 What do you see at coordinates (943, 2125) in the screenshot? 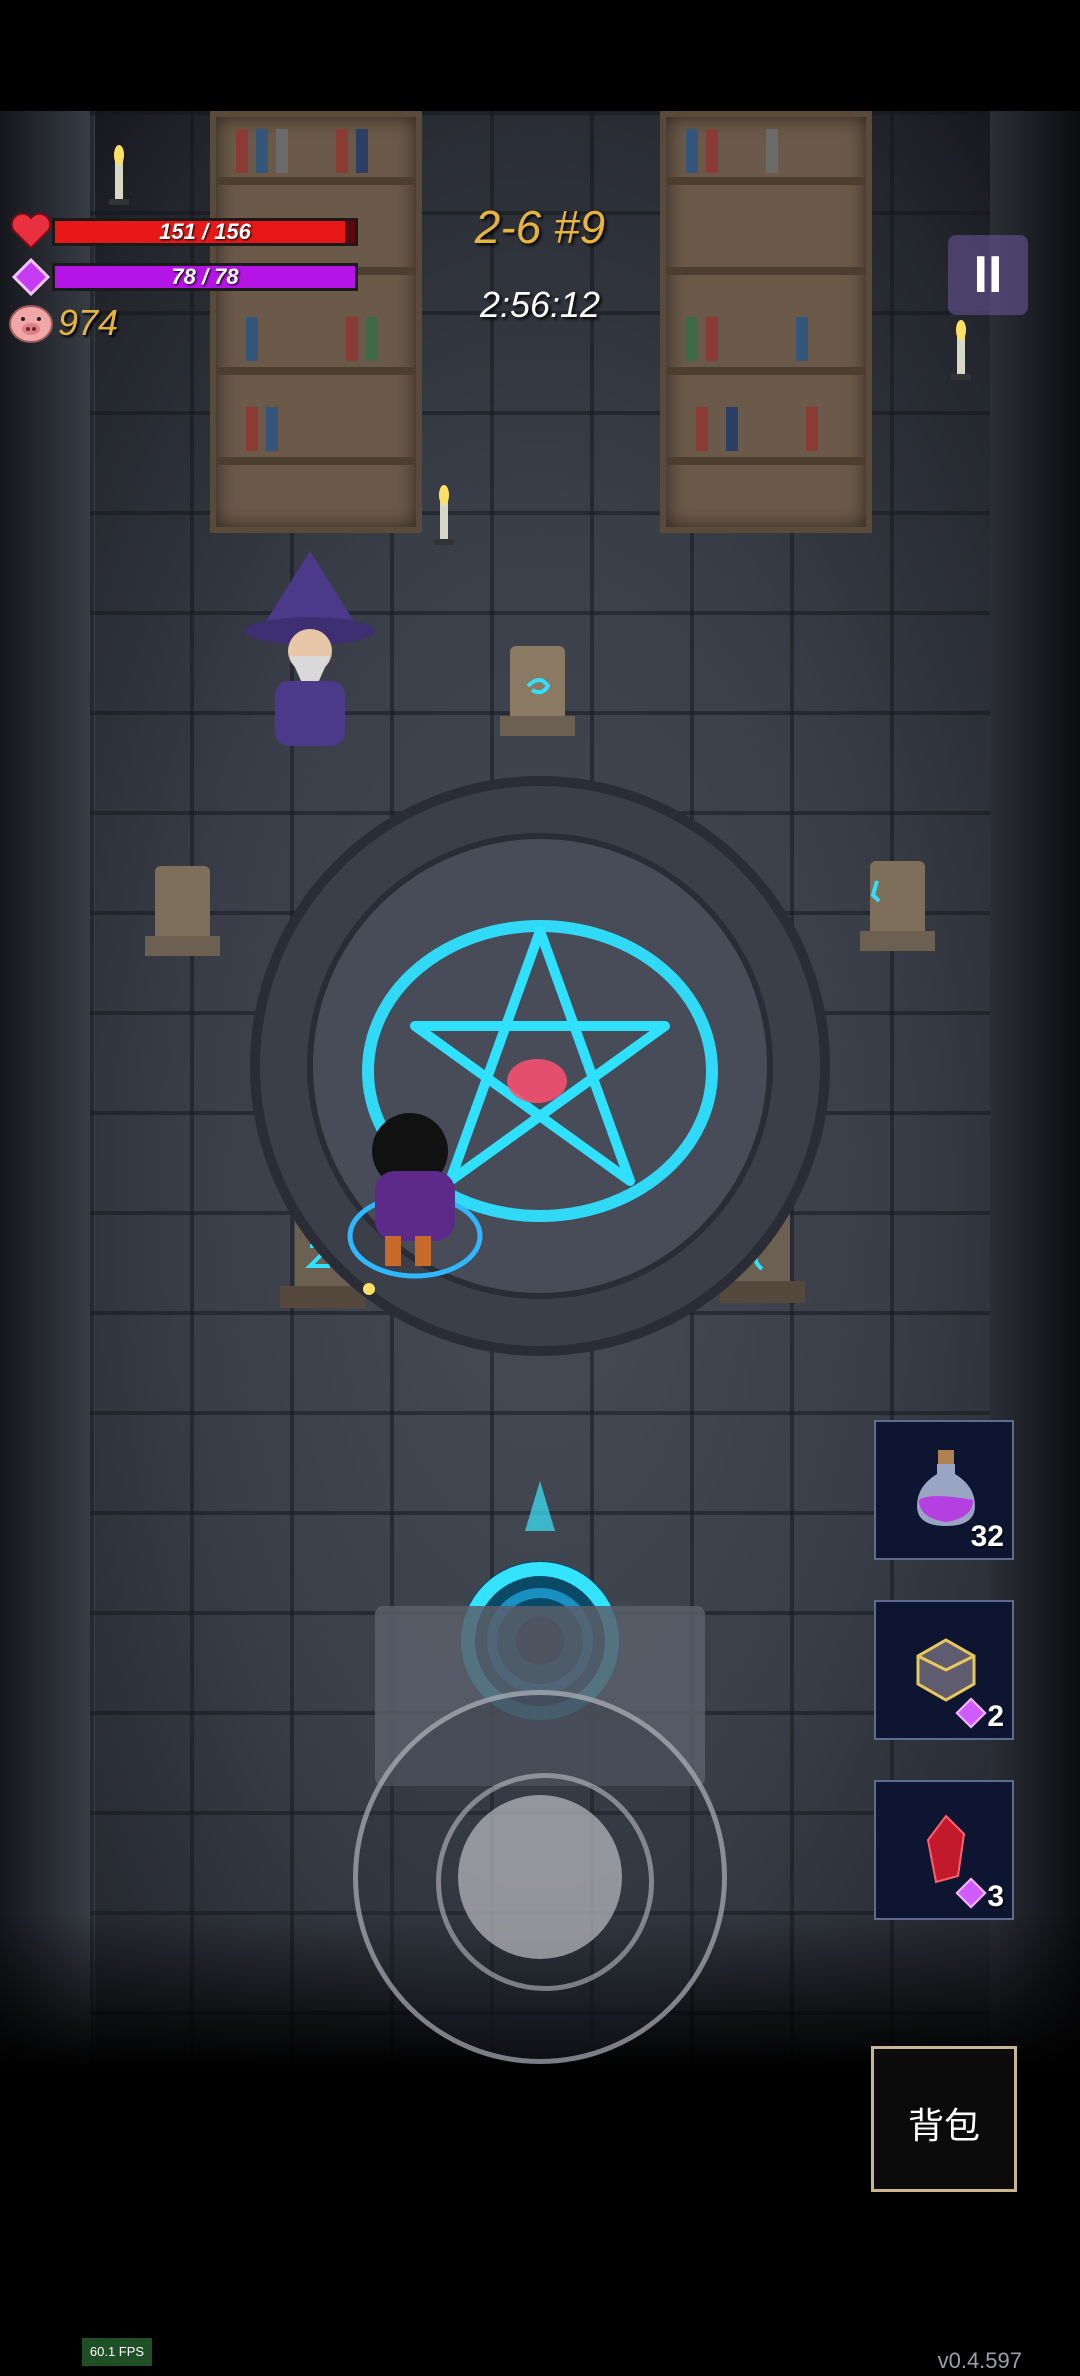
I see `backpack-label: 背包` at bounding box center [943, 2125].